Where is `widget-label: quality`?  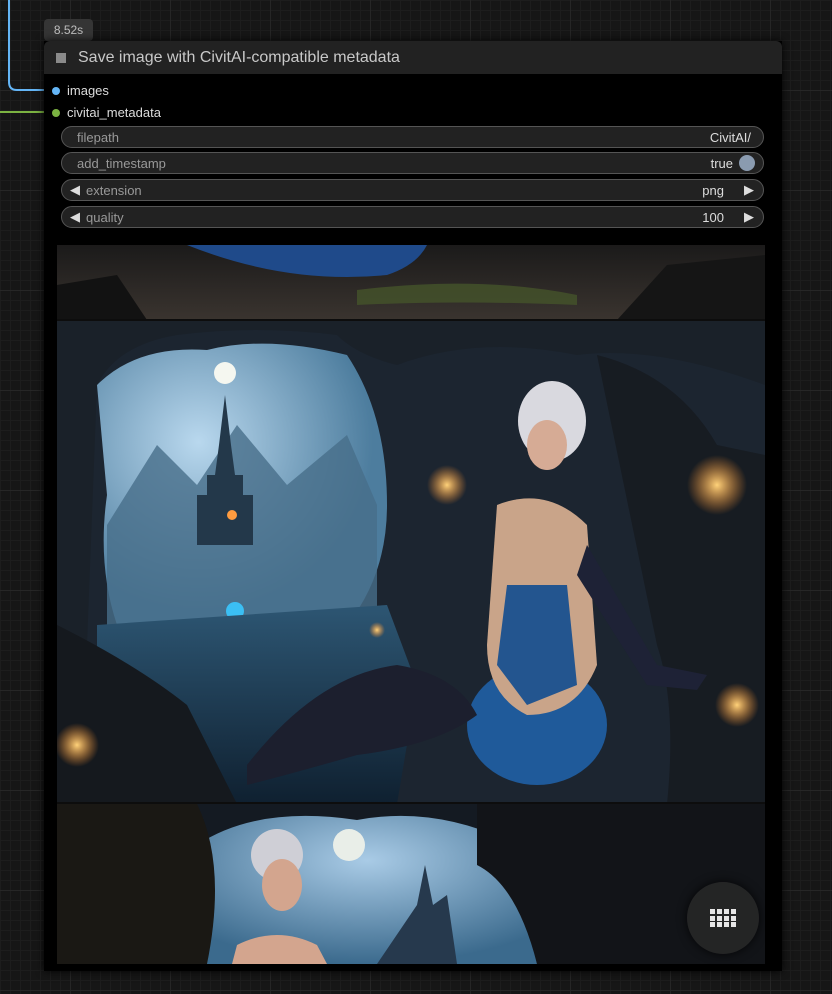
widget-label: quality is located at coordinates (105, 217).